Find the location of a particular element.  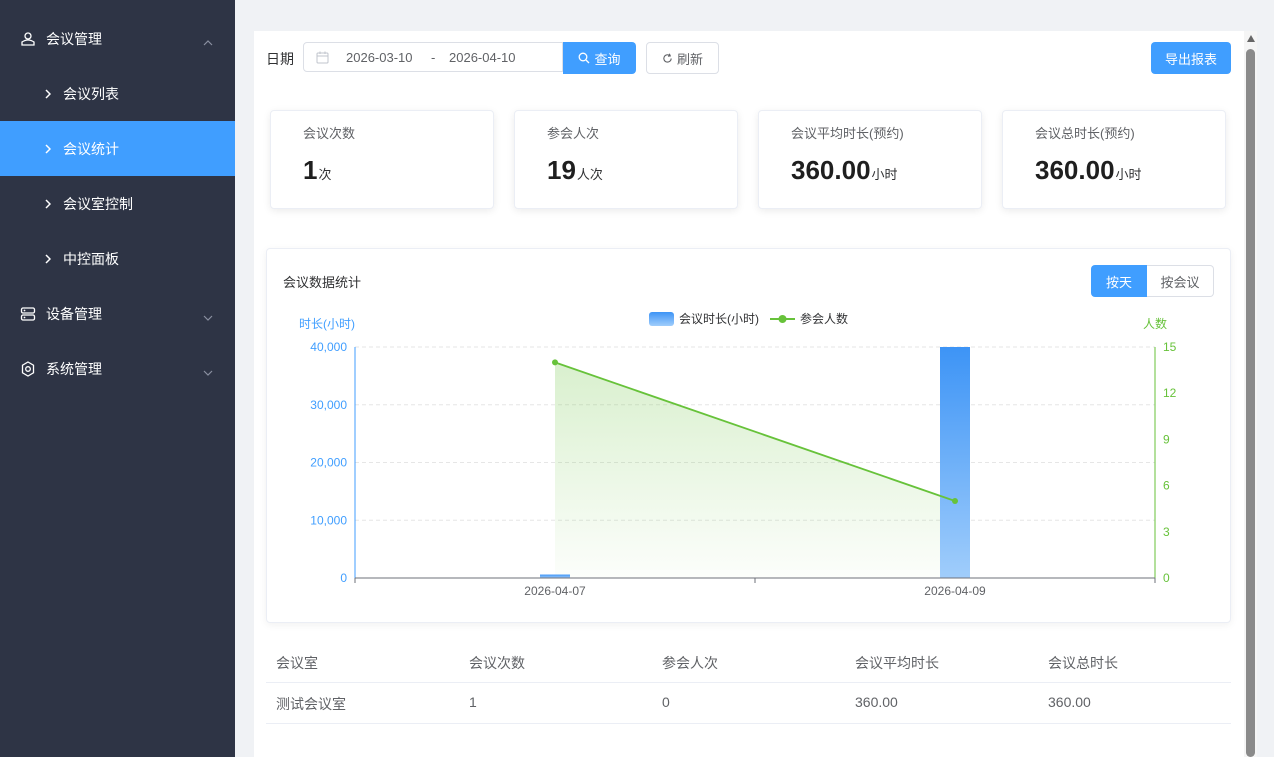

export-report-button: 导出报表 is located at coordinates (1191, 58).